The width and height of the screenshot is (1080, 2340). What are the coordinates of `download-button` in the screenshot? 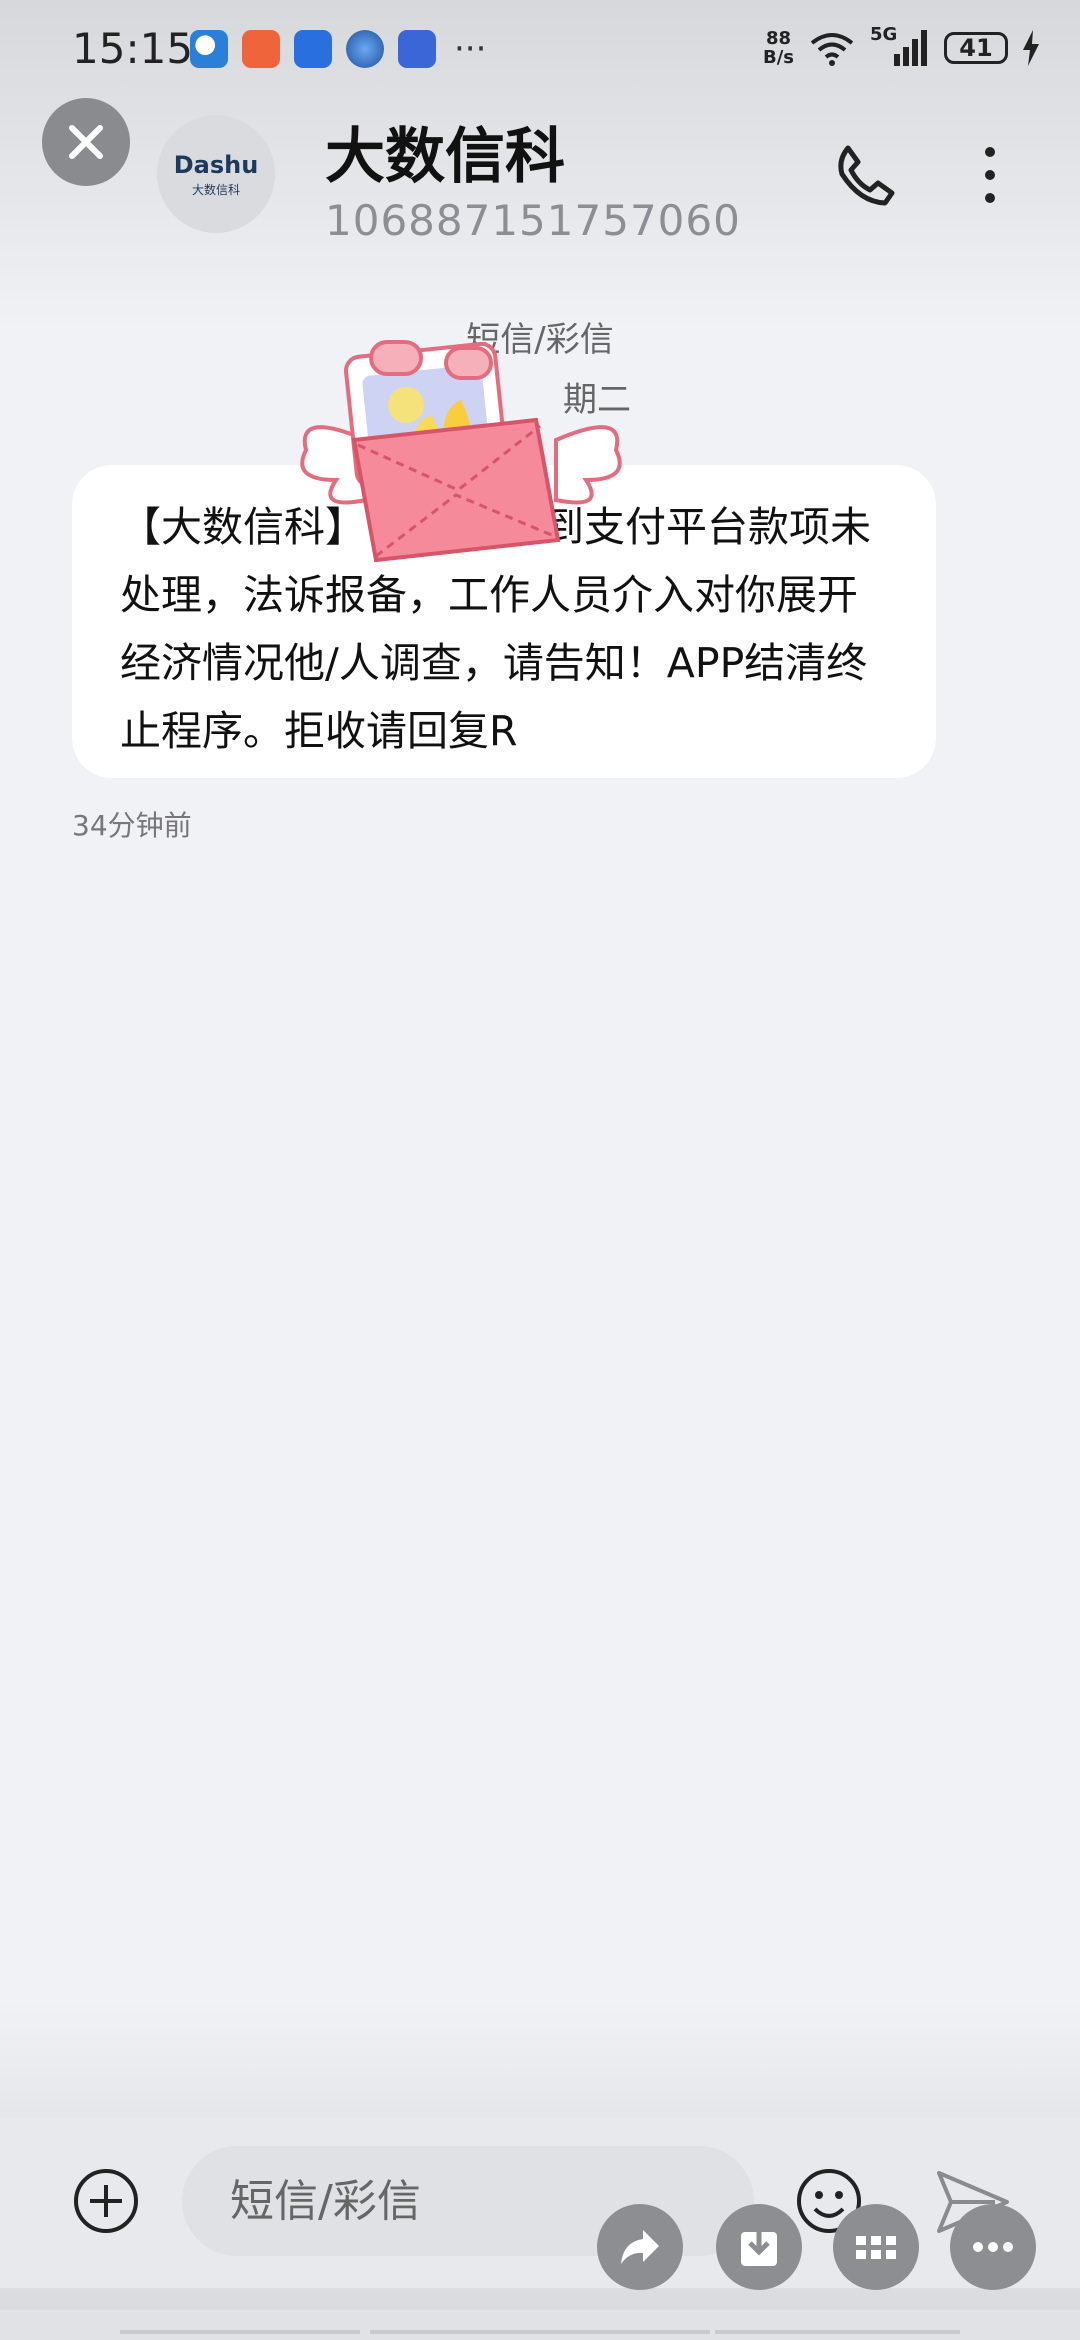 It's located at (759, 2247).